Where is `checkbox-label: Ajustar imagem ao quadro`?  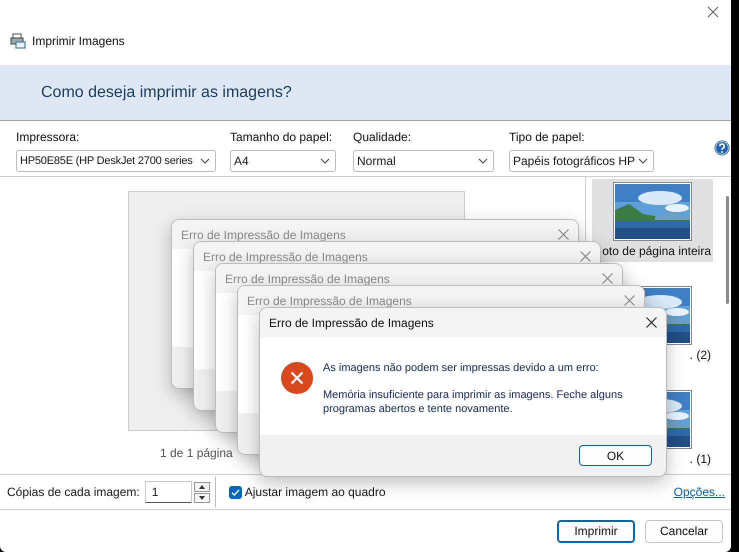 checkbox-label: Ajustar imagem ao quadro is located at coordinates (315, 492).